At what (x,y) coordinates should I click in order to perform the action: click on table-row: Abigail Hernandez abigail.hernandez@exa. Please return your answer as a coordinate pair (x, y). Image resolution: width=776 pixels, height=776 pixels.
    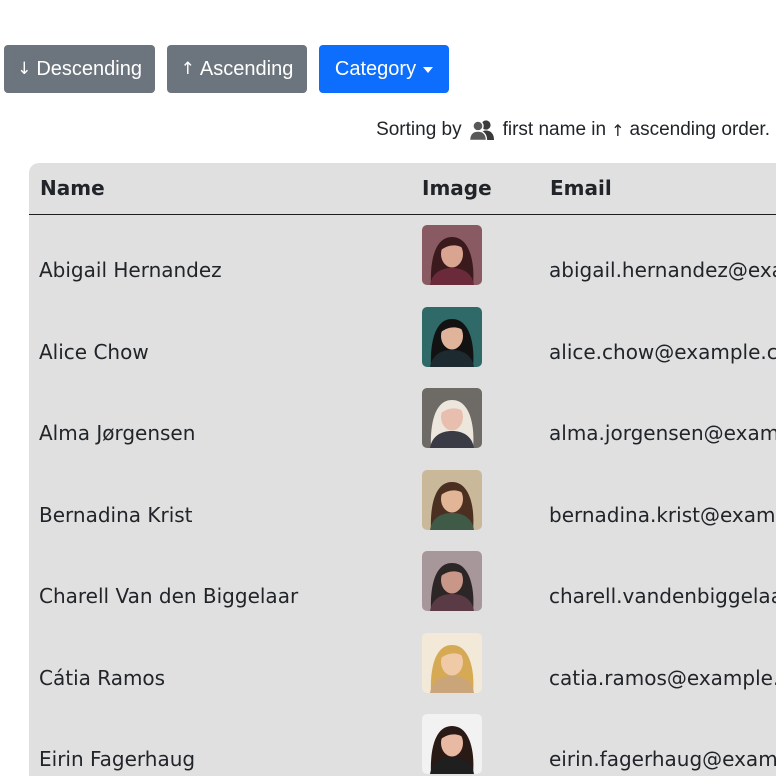
    Looking at the image, I should click on (402, 265).